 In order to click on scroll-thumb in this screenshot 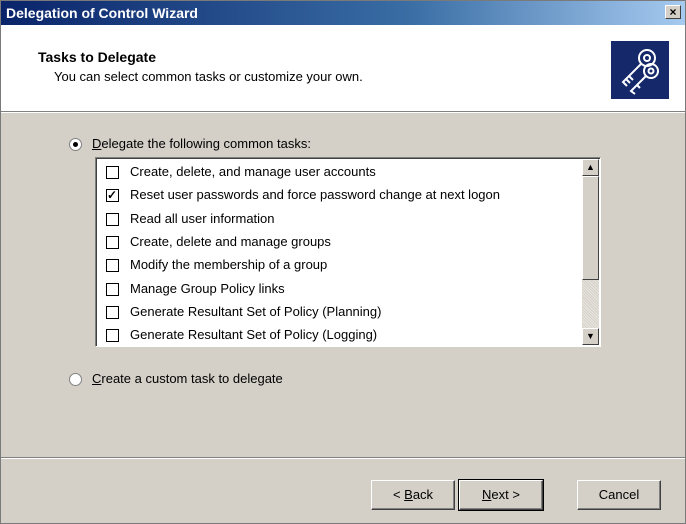, I will do `click(590, 228)`.